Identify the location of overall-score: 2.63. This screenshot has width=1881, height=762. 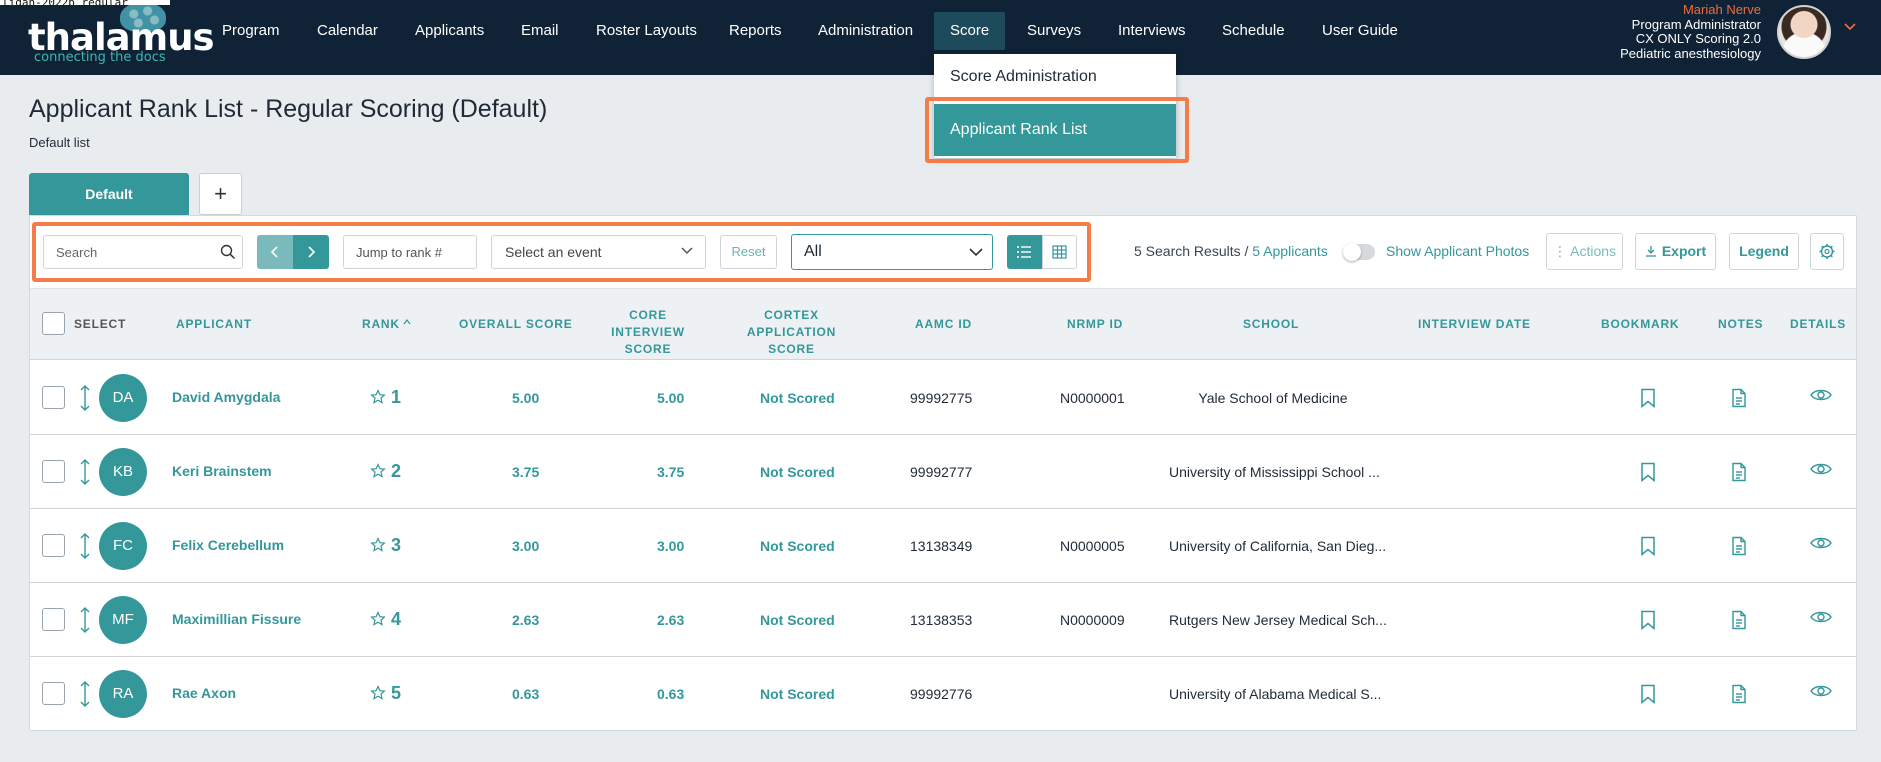
(526, 620).